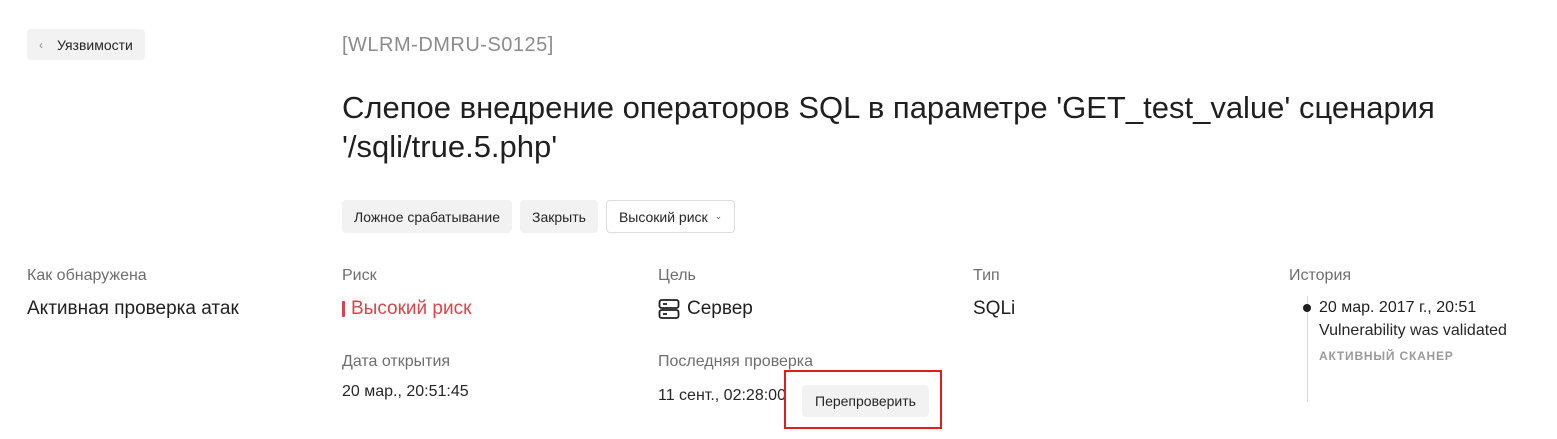 The height and width of the screenshot is (439, 1557). What do you see at coordinates (87, 275) in the screenshot?
I see `detected-label: Как обнаружена` at bounding box center [87, 275].